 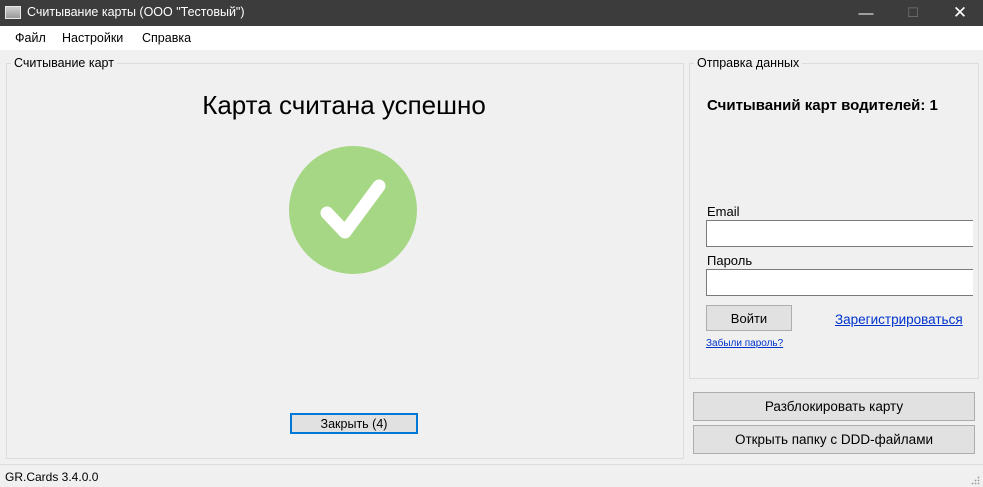 What do you see at coordinates (839, 282) in the screenshot?
I see `password-input` at bounding box center [839, 282].